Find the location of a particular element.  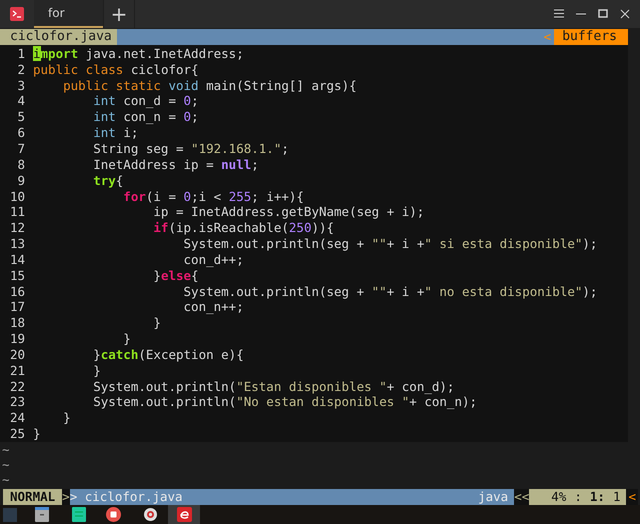

line-number: 10 is located at coordinates (16, 196).